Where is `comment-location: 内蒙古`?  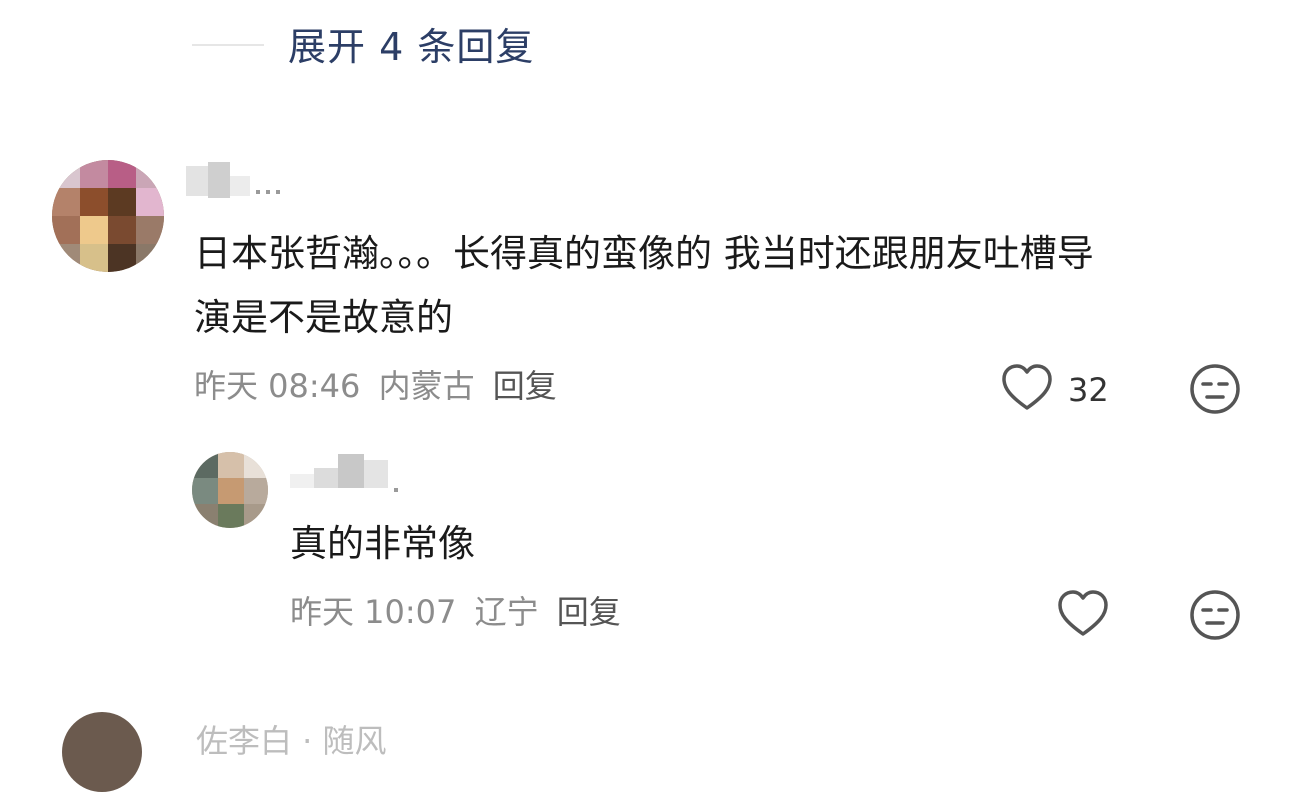
comment-location: 内蒙古 is located at coordinates (426, 386).